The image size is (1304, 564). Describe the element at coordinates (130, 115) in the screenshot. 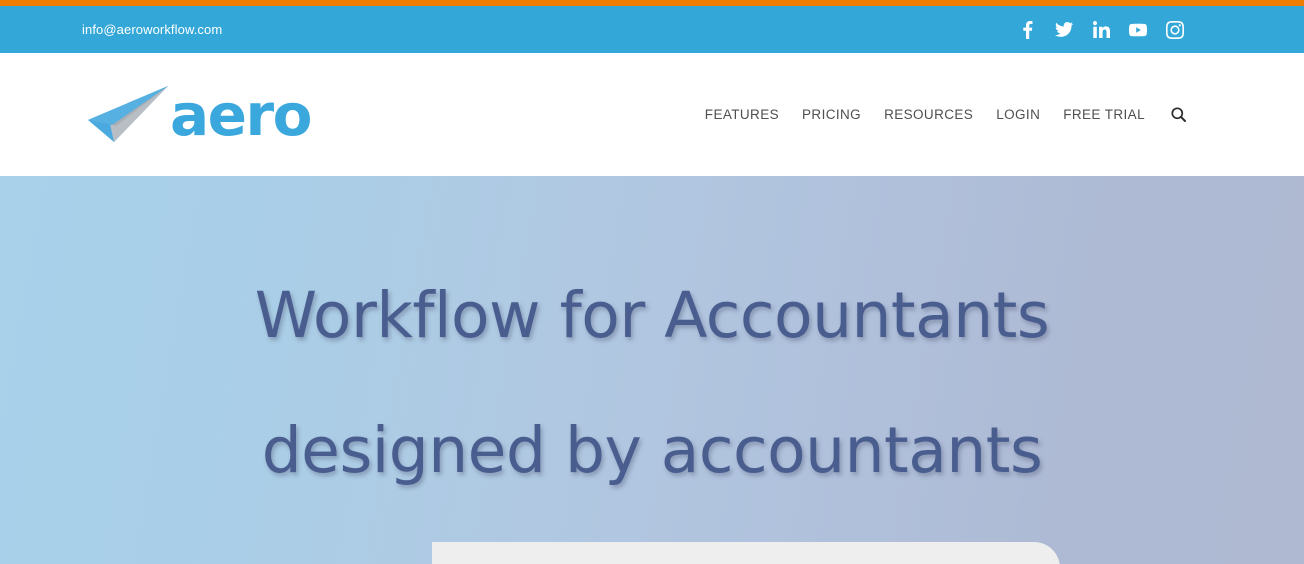

I see `paper-plane-icon` at that location.